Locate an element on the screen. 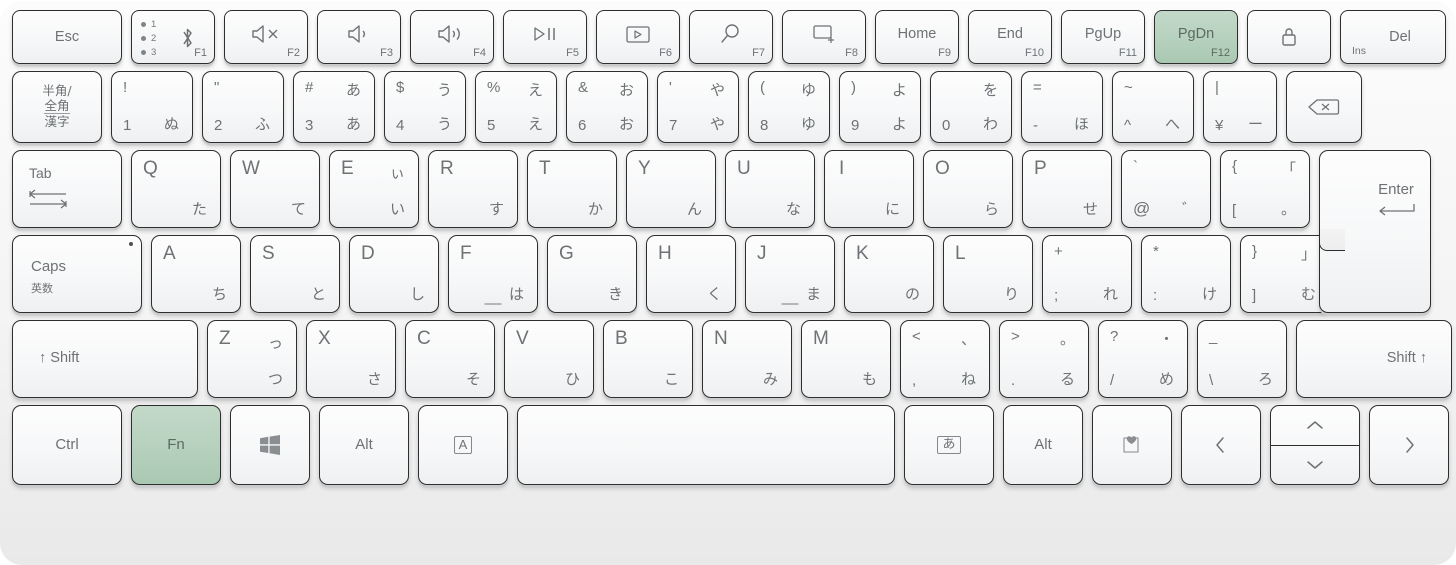 This screenshot has width=1456, height=565. key-6: & お 6 お is located at coordinates (607, 107).